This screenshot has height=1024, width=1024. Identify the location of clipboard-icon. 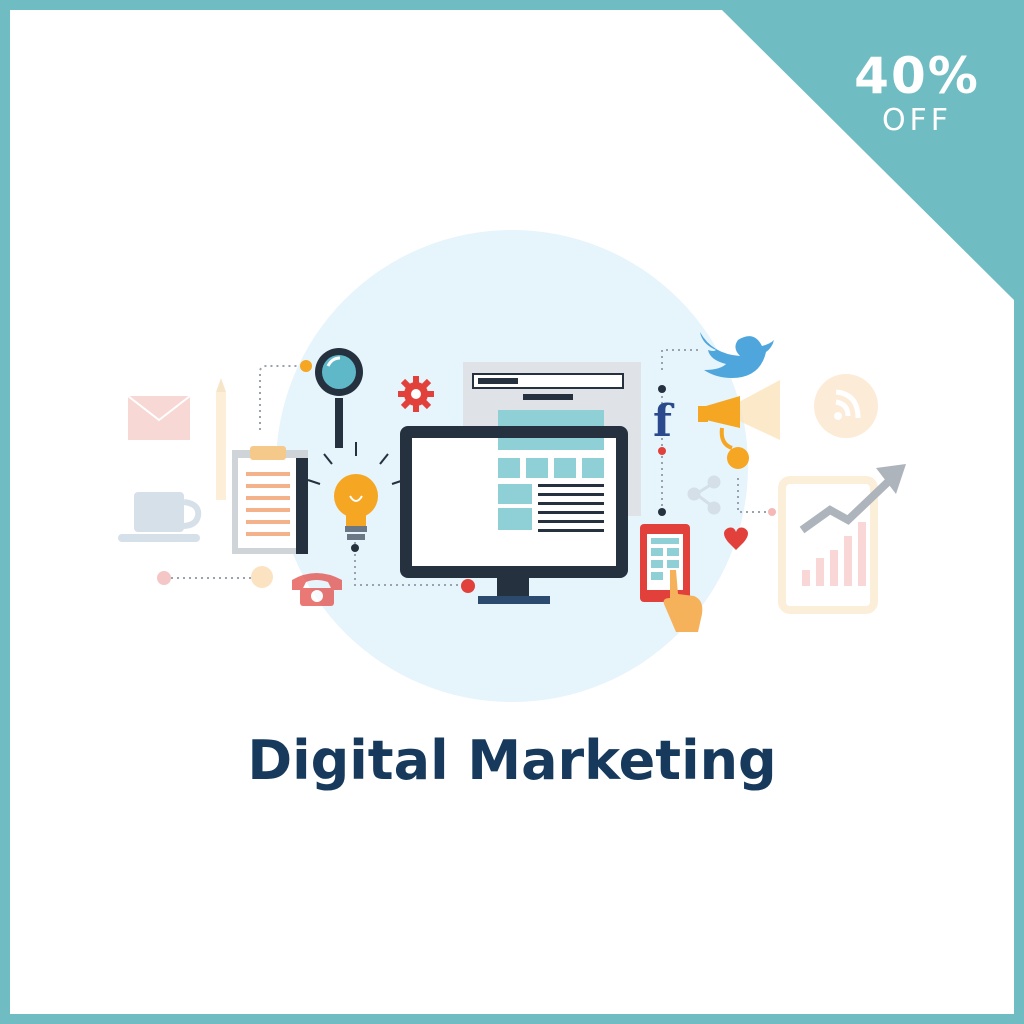
(270, 500).